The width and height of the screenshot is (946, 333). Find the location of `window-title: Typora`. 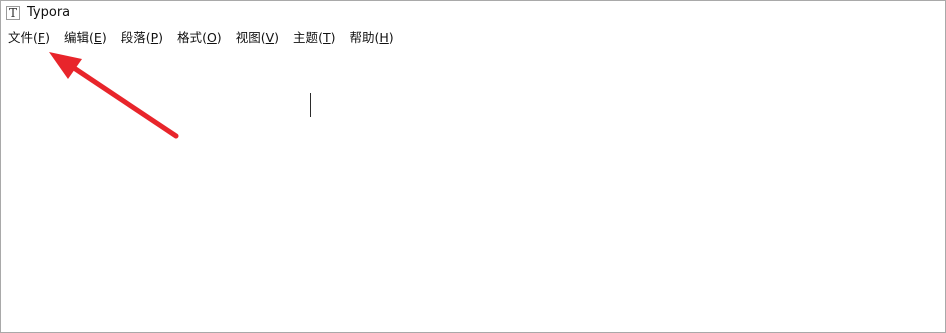

window-title: Typora is located at coordinates (49, 12).